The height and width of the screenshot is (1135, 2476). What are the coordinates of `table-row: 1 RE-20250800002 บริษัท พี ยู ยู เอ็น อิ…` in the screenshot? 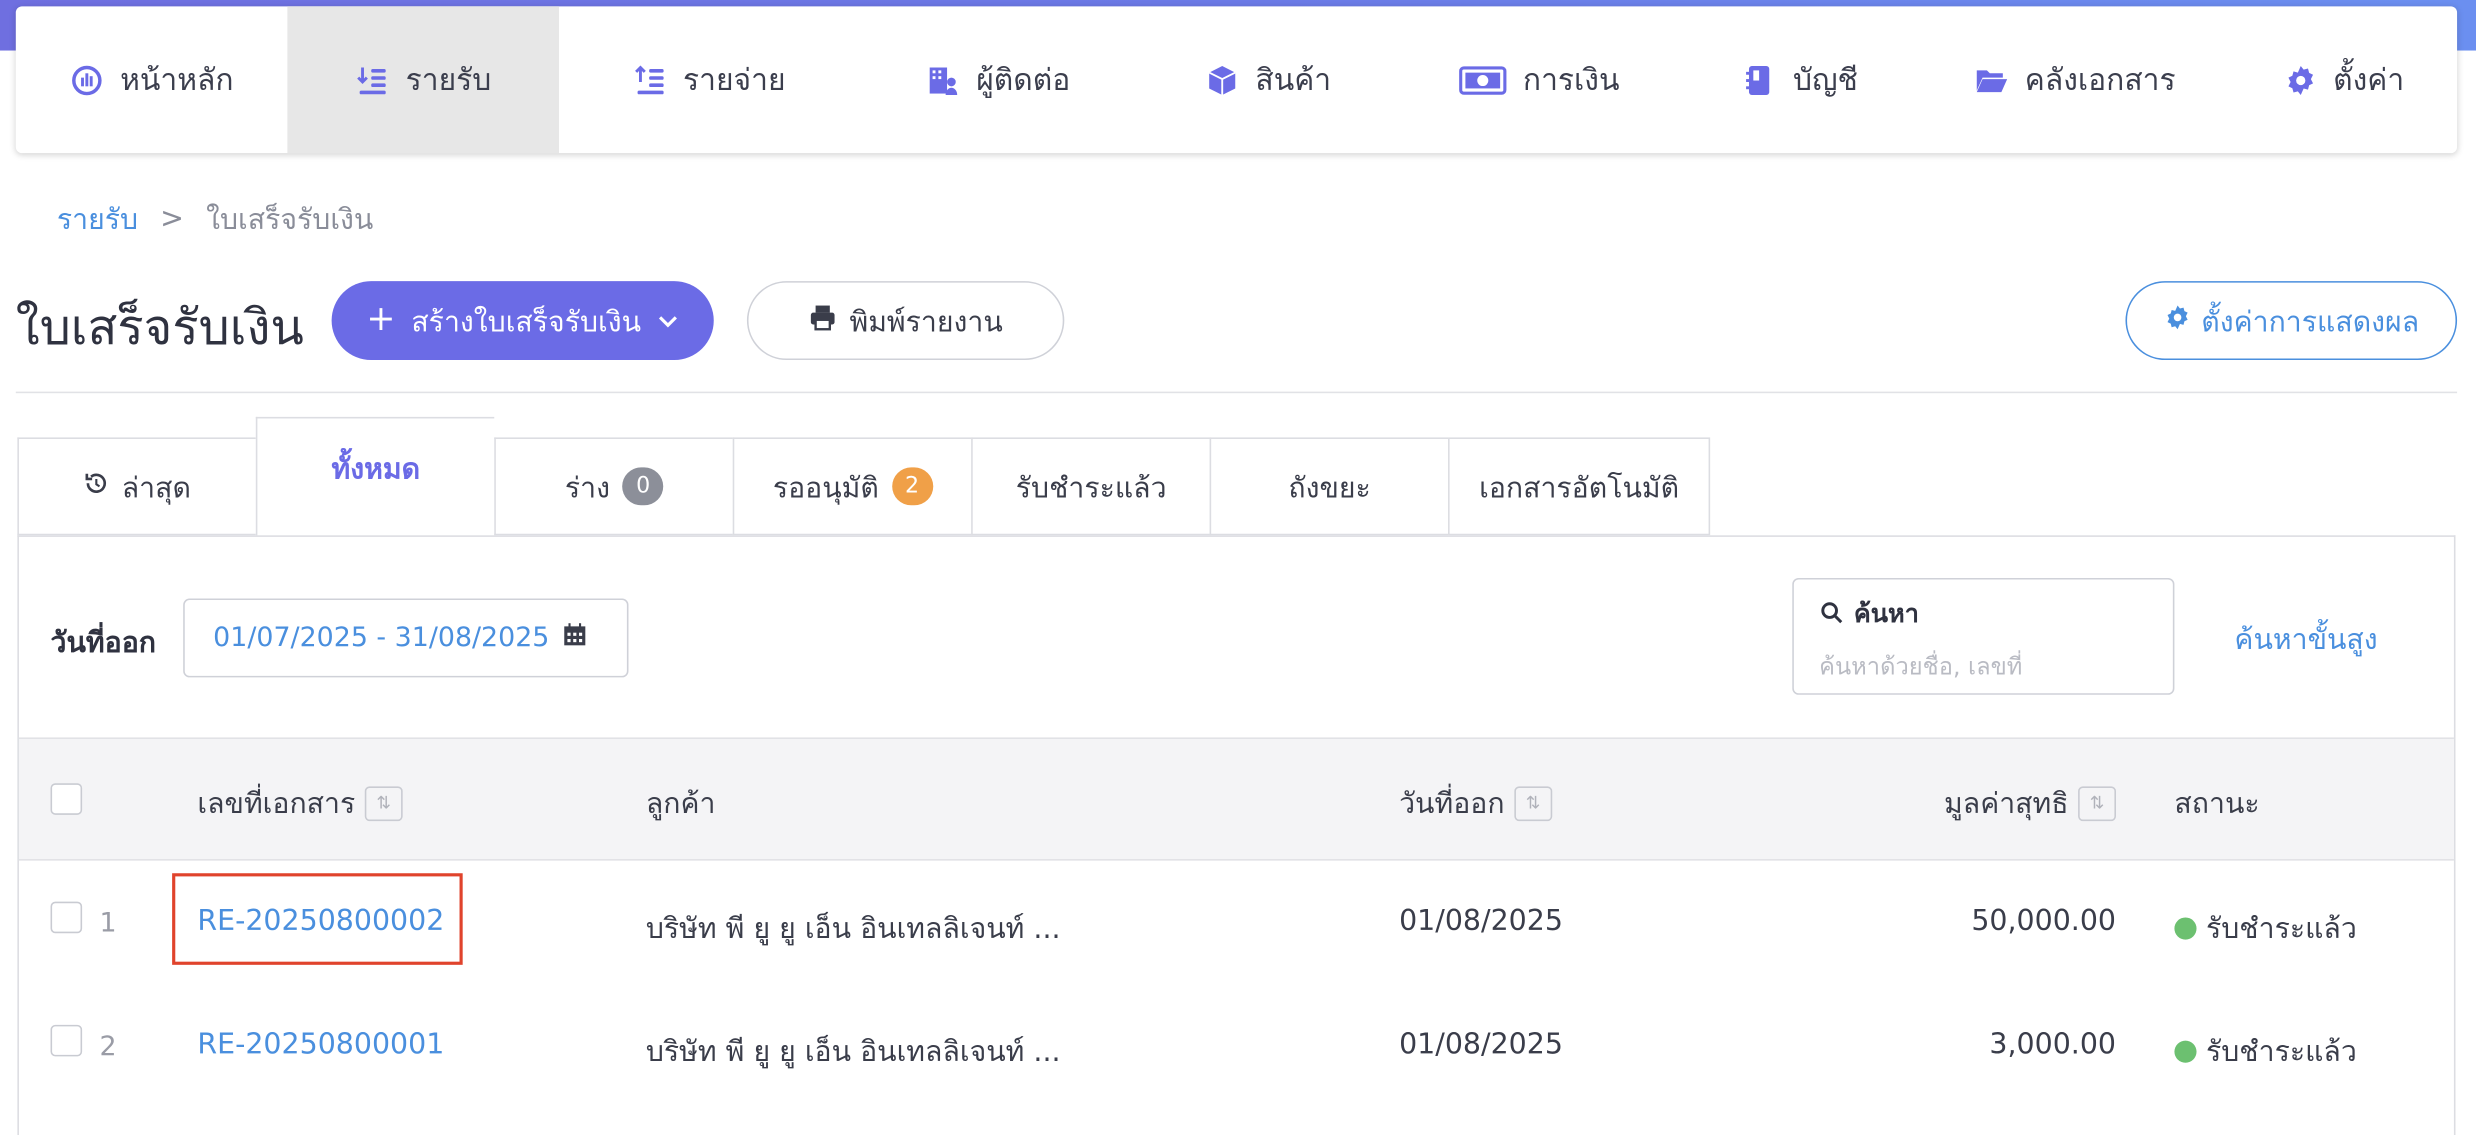 It's located at (1236, 922).